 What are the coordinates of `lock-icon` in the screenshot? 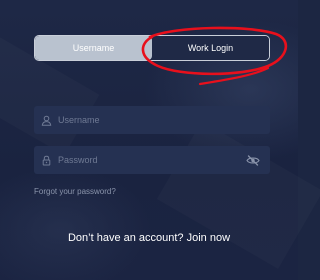 It's located at (46, 160).